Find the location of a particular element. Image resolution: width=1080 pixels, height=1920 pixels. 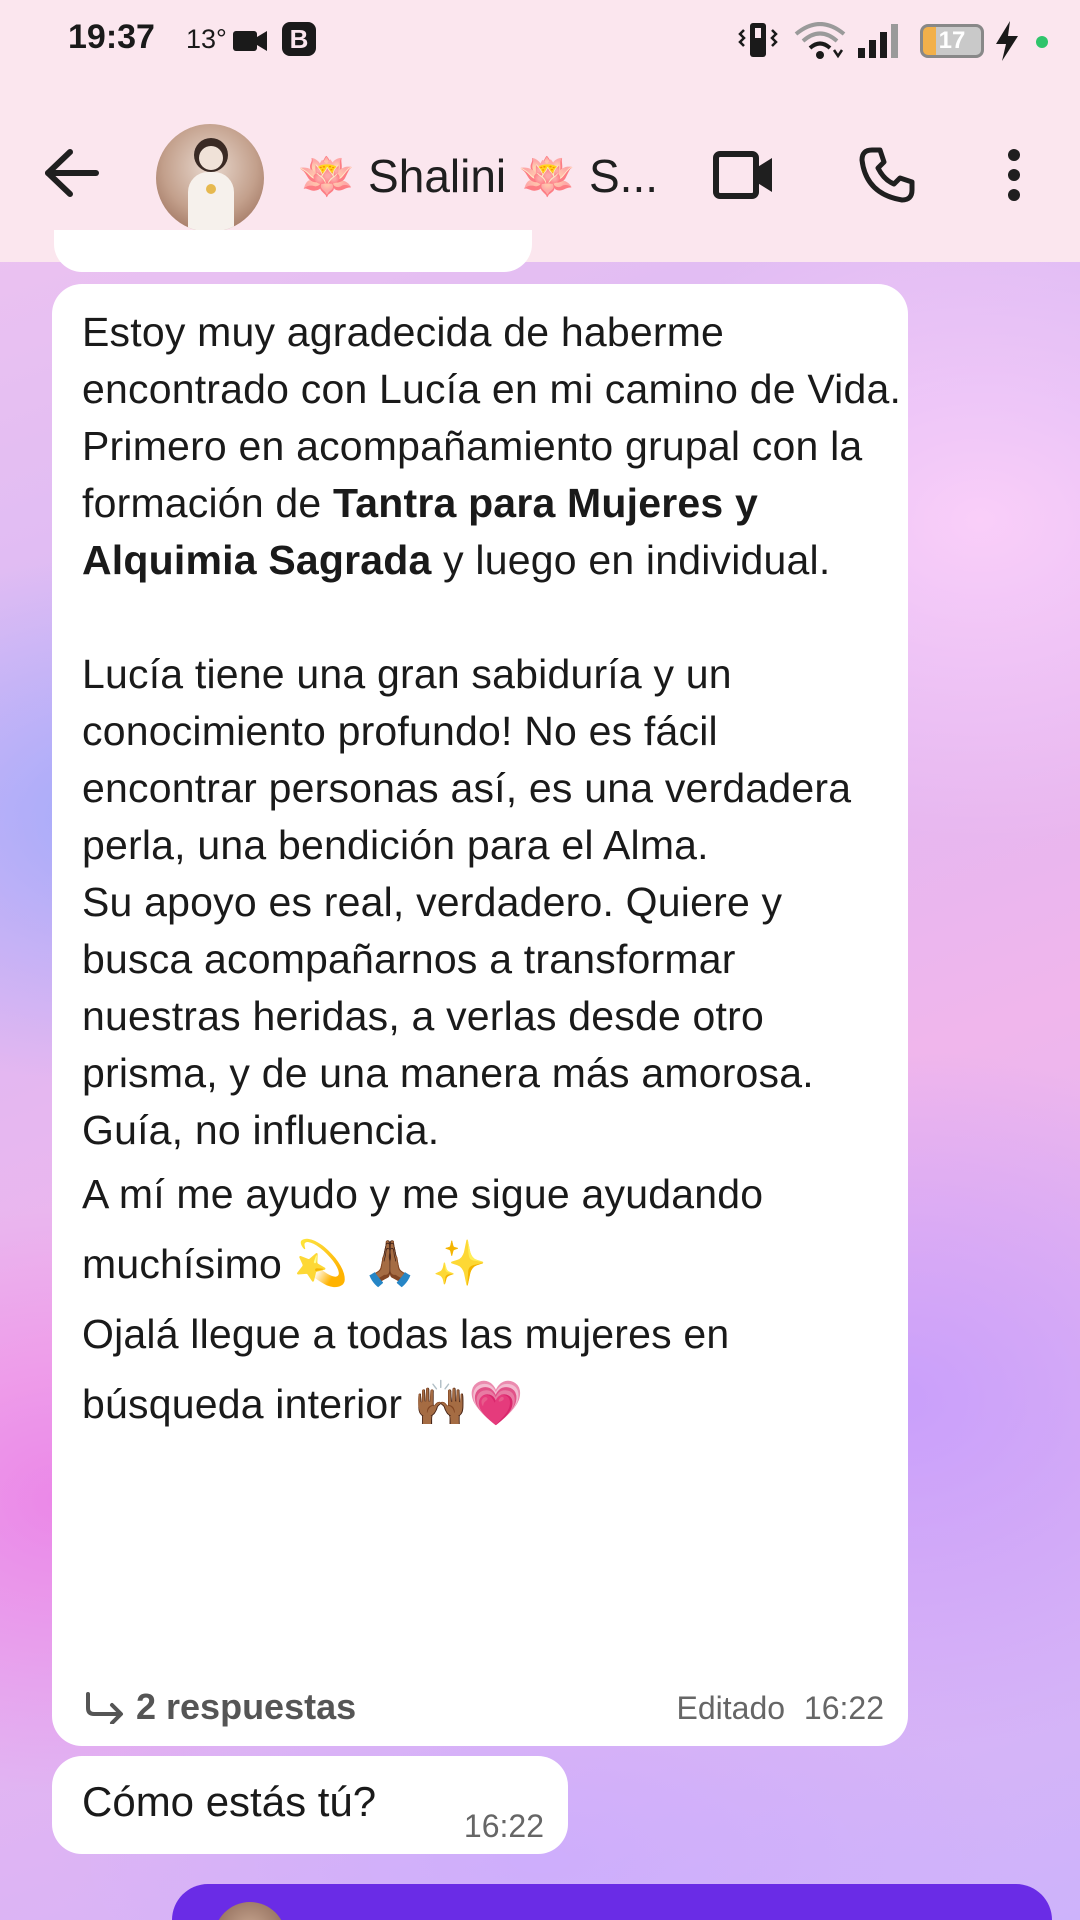

b-app-badge: B is located at coordinates (299, 39).